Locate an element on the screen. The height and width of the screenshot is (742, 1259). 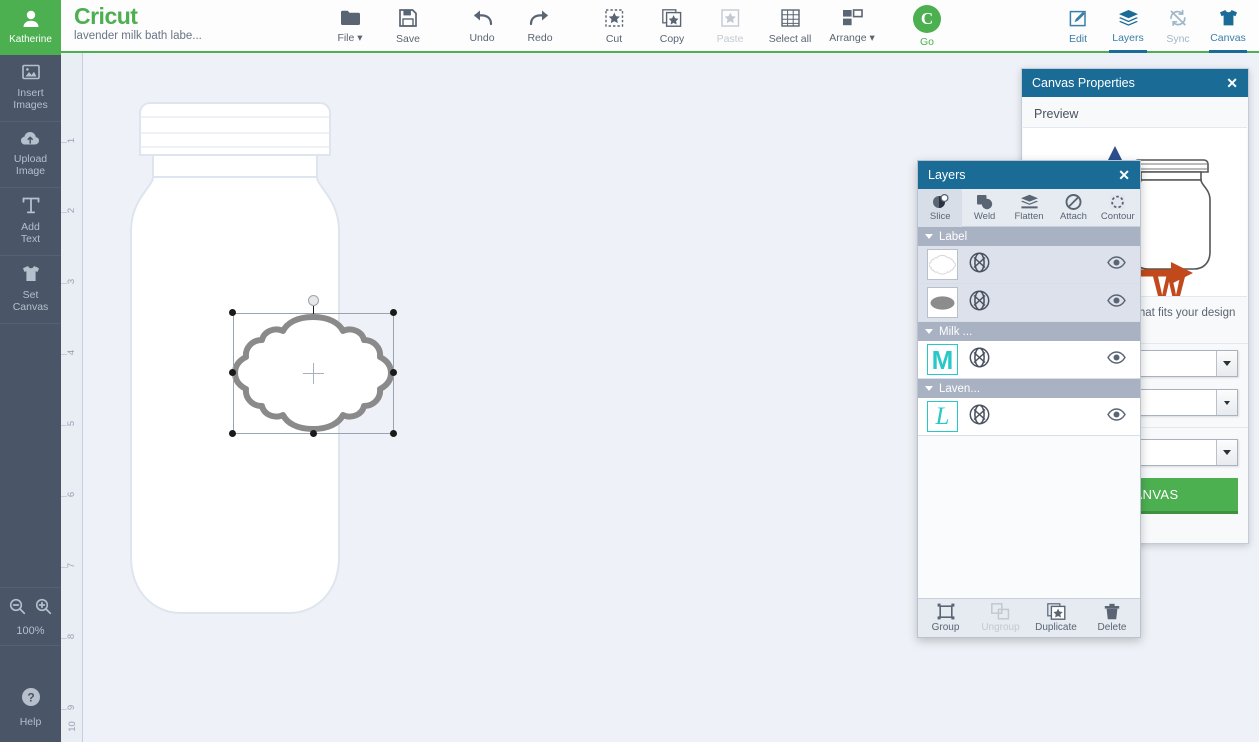
ruler-tick: 2 is located at coordinates (72, 210).